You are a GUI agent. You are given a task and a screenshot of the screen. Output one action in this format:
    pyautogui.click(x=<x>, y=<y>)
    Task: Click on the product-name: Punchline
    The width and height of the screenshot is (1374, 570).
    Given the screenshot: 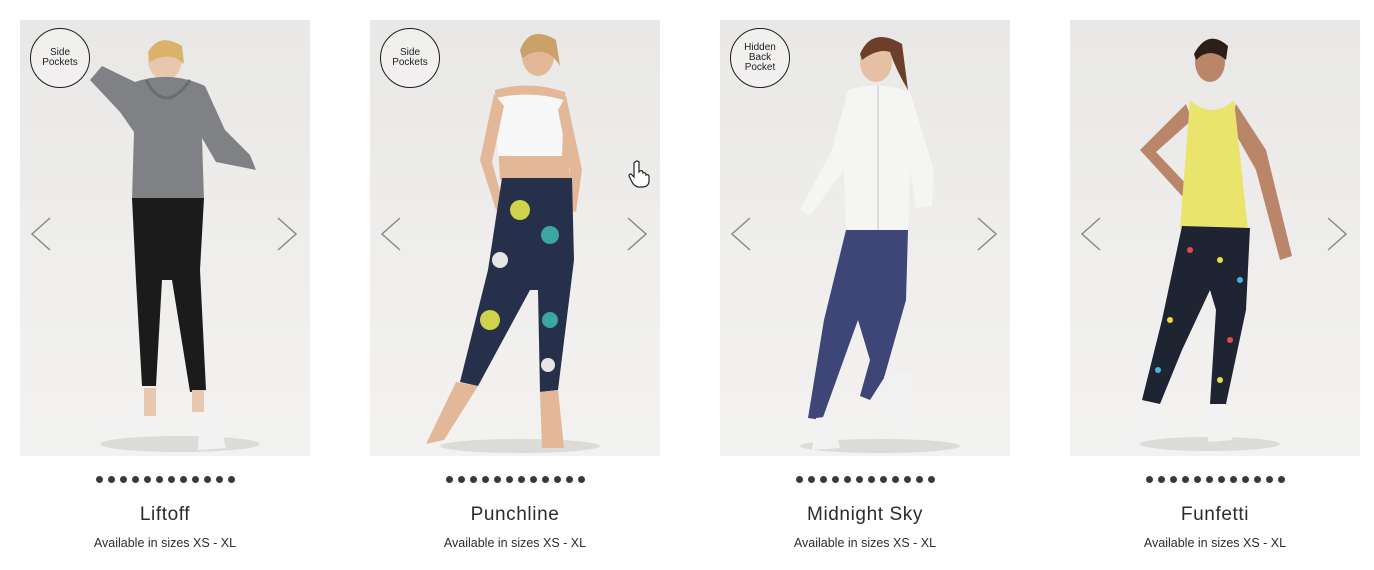 What is the action you would take?
    pyautogui.click(x=515, y=516)
    